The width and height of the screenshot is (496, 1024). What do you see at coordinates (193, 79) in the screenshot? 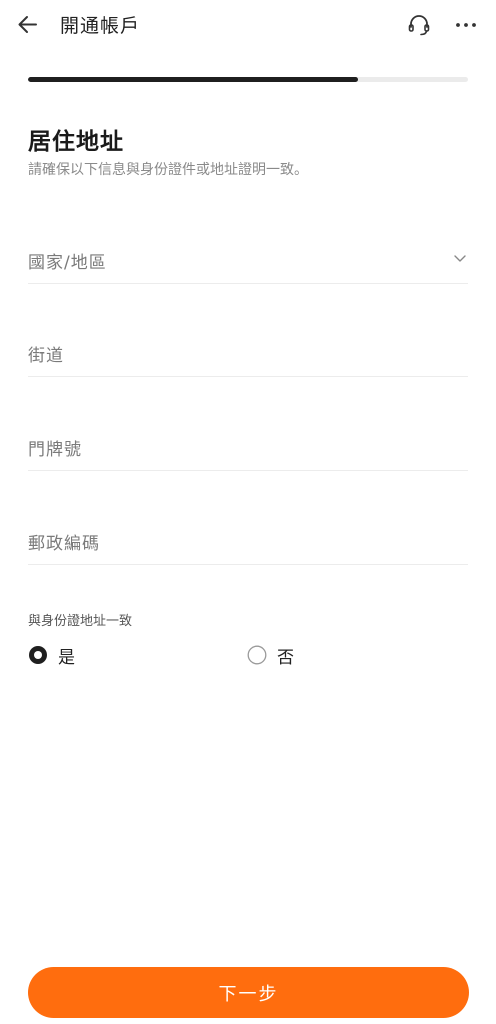
I see `progress-fill` at bounding box center [193, 79].